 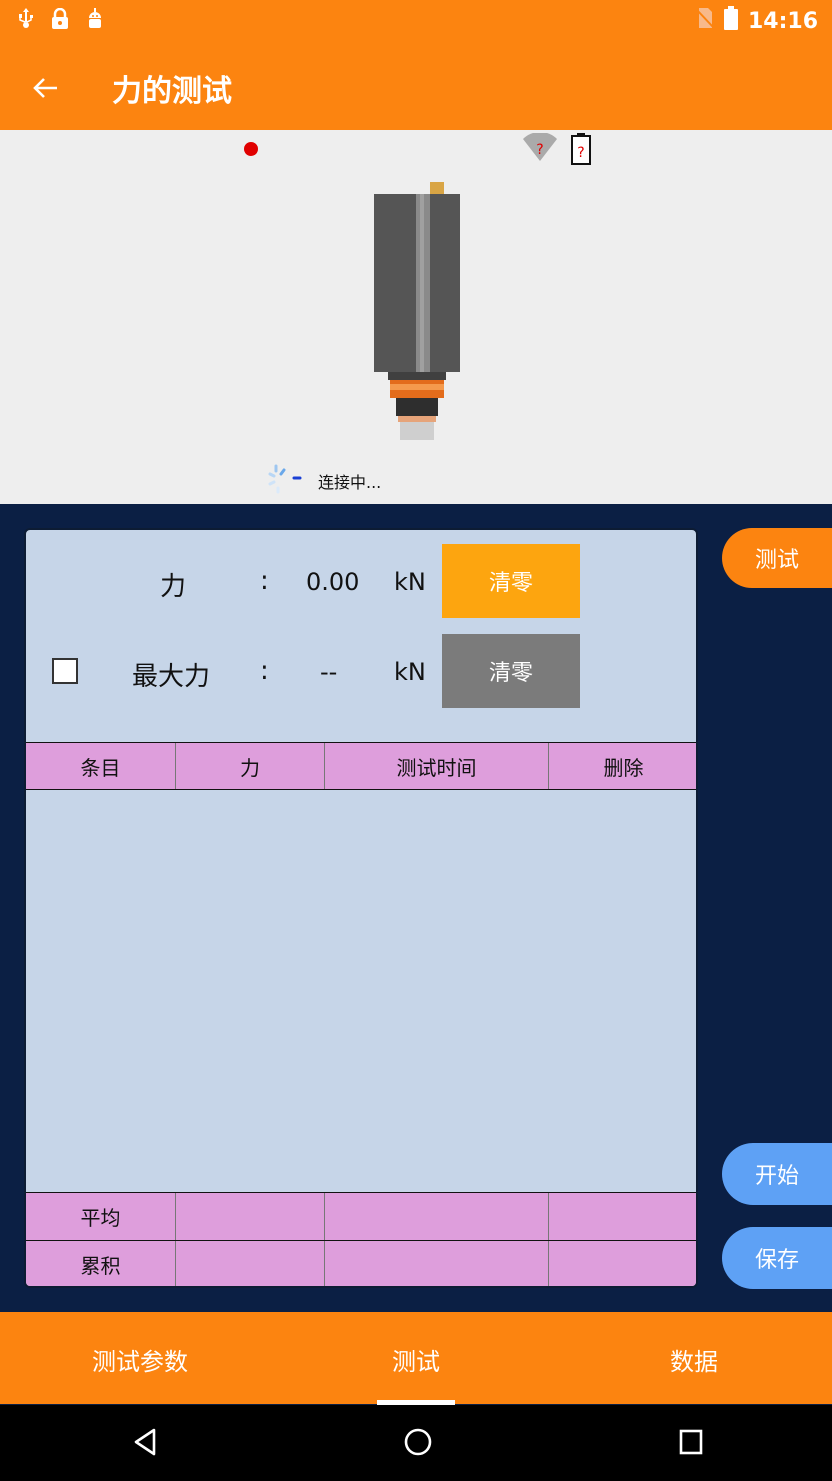 I want to click on max-force-label: 最大力, so click(x=171, y=677).